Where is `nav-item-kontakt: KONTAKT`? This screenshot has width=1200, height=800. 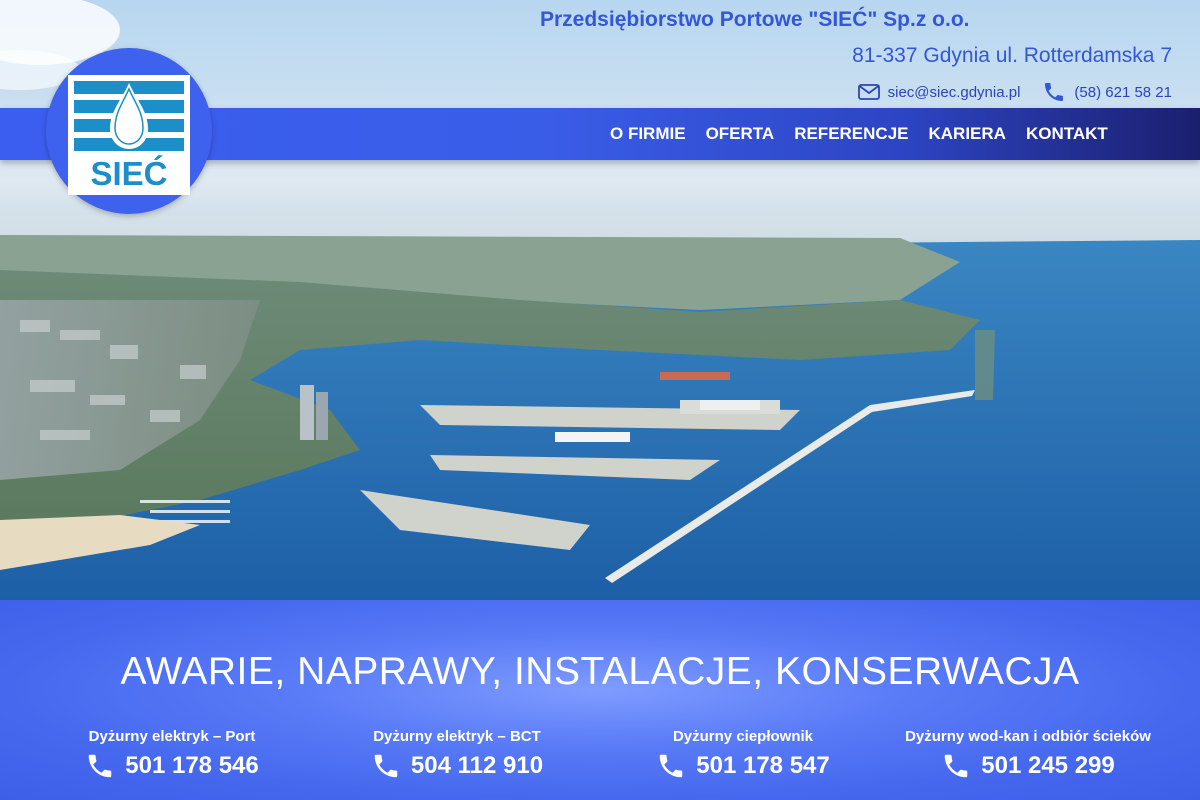 nav-item-kontakt: KONTAKT is located at coordinates (1067, 134).